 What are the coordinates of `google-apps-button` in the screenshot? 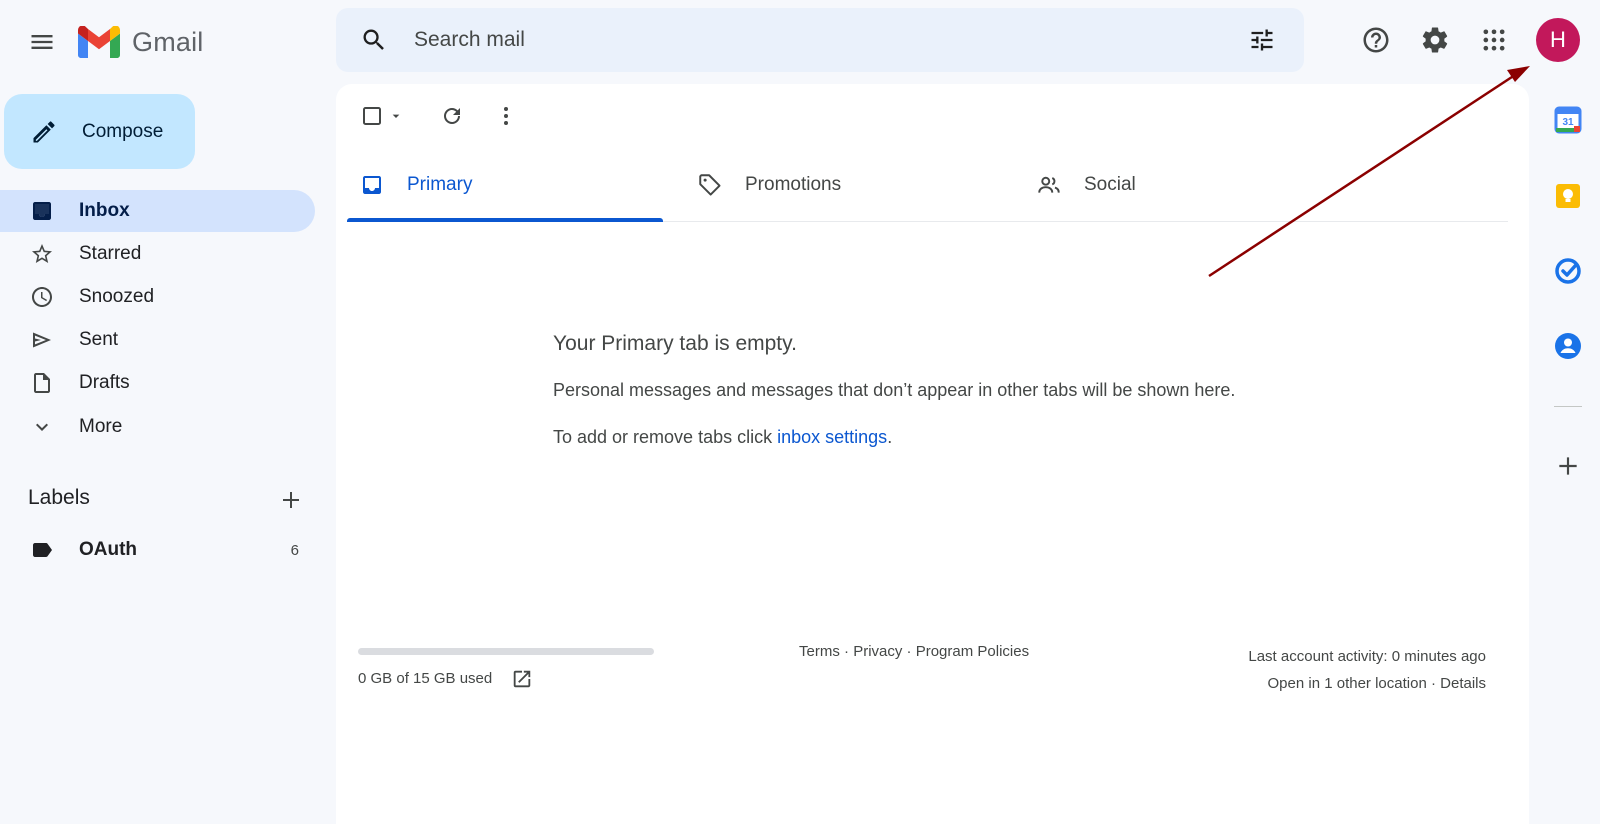 It's located at (1494, 40).